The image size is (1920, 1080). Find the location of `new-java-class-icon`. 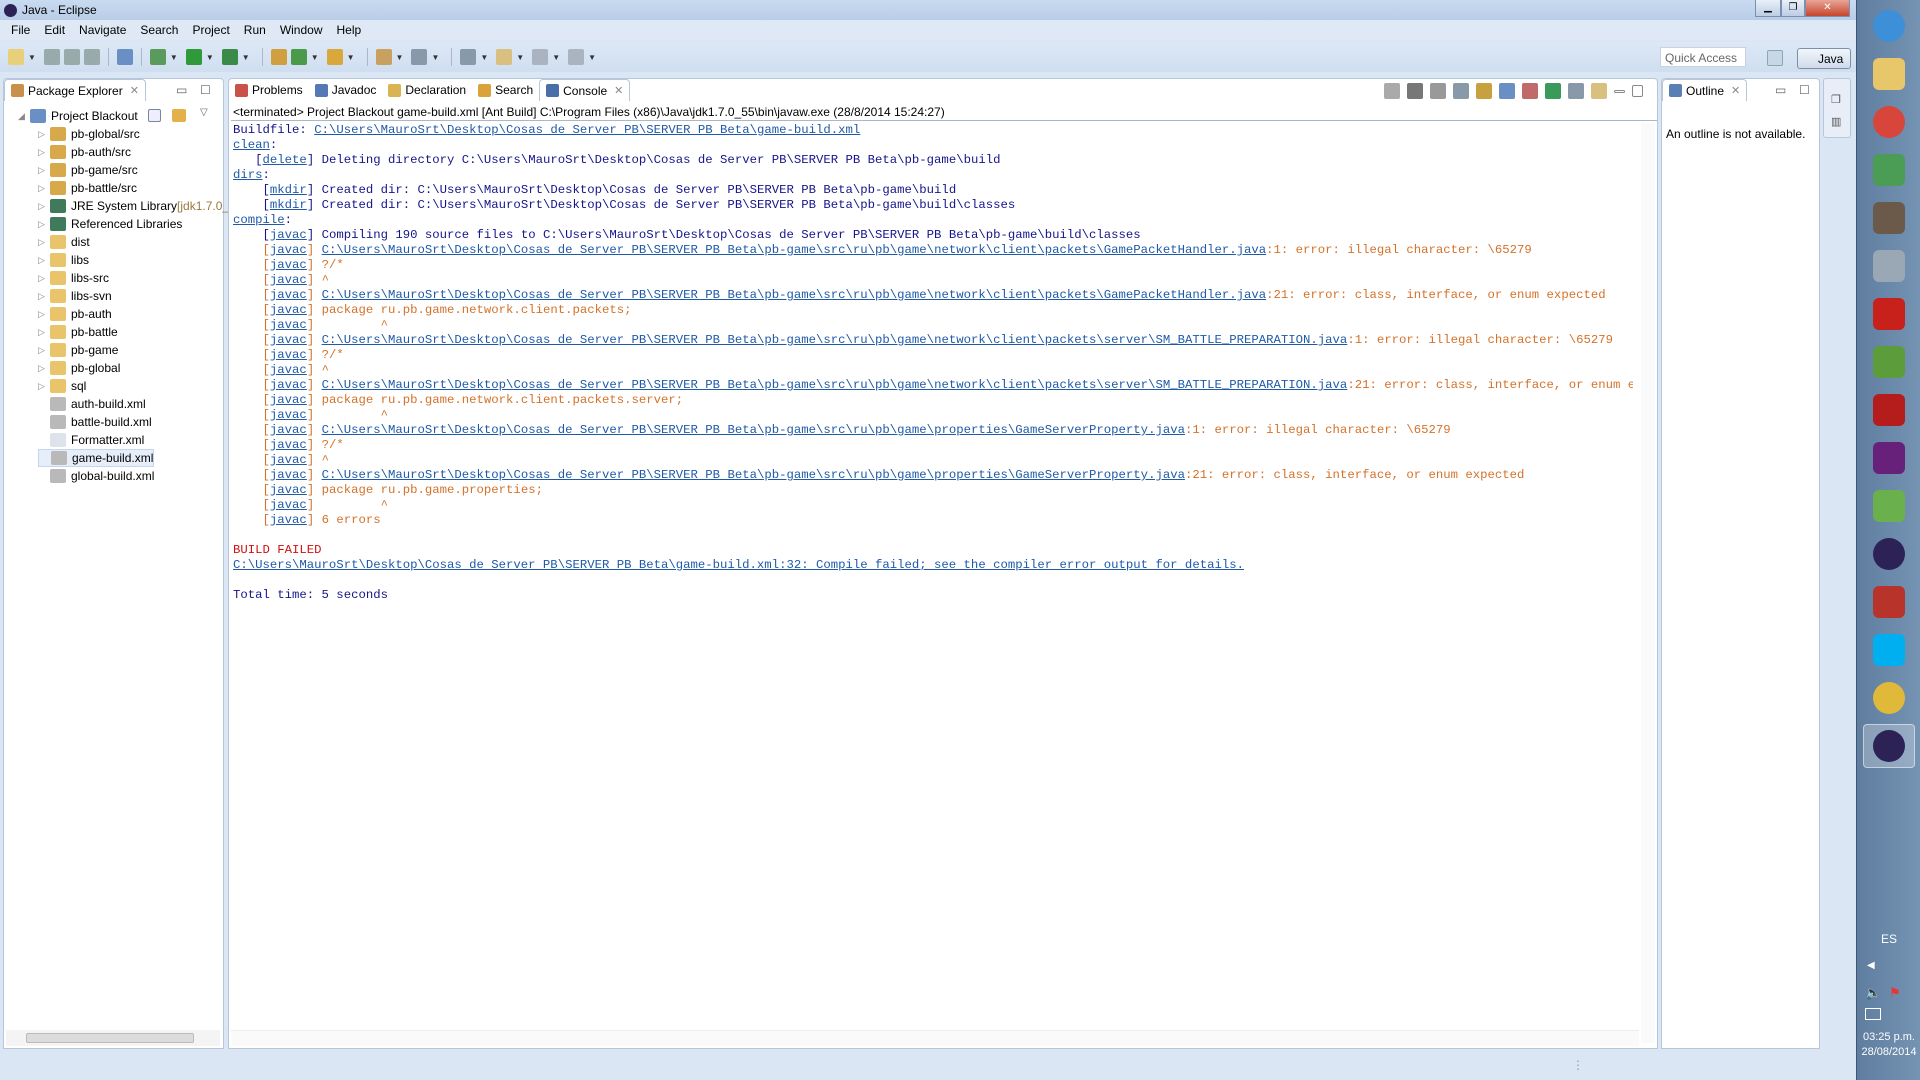

new-java-class-icon is located at coordinates (298, 57).